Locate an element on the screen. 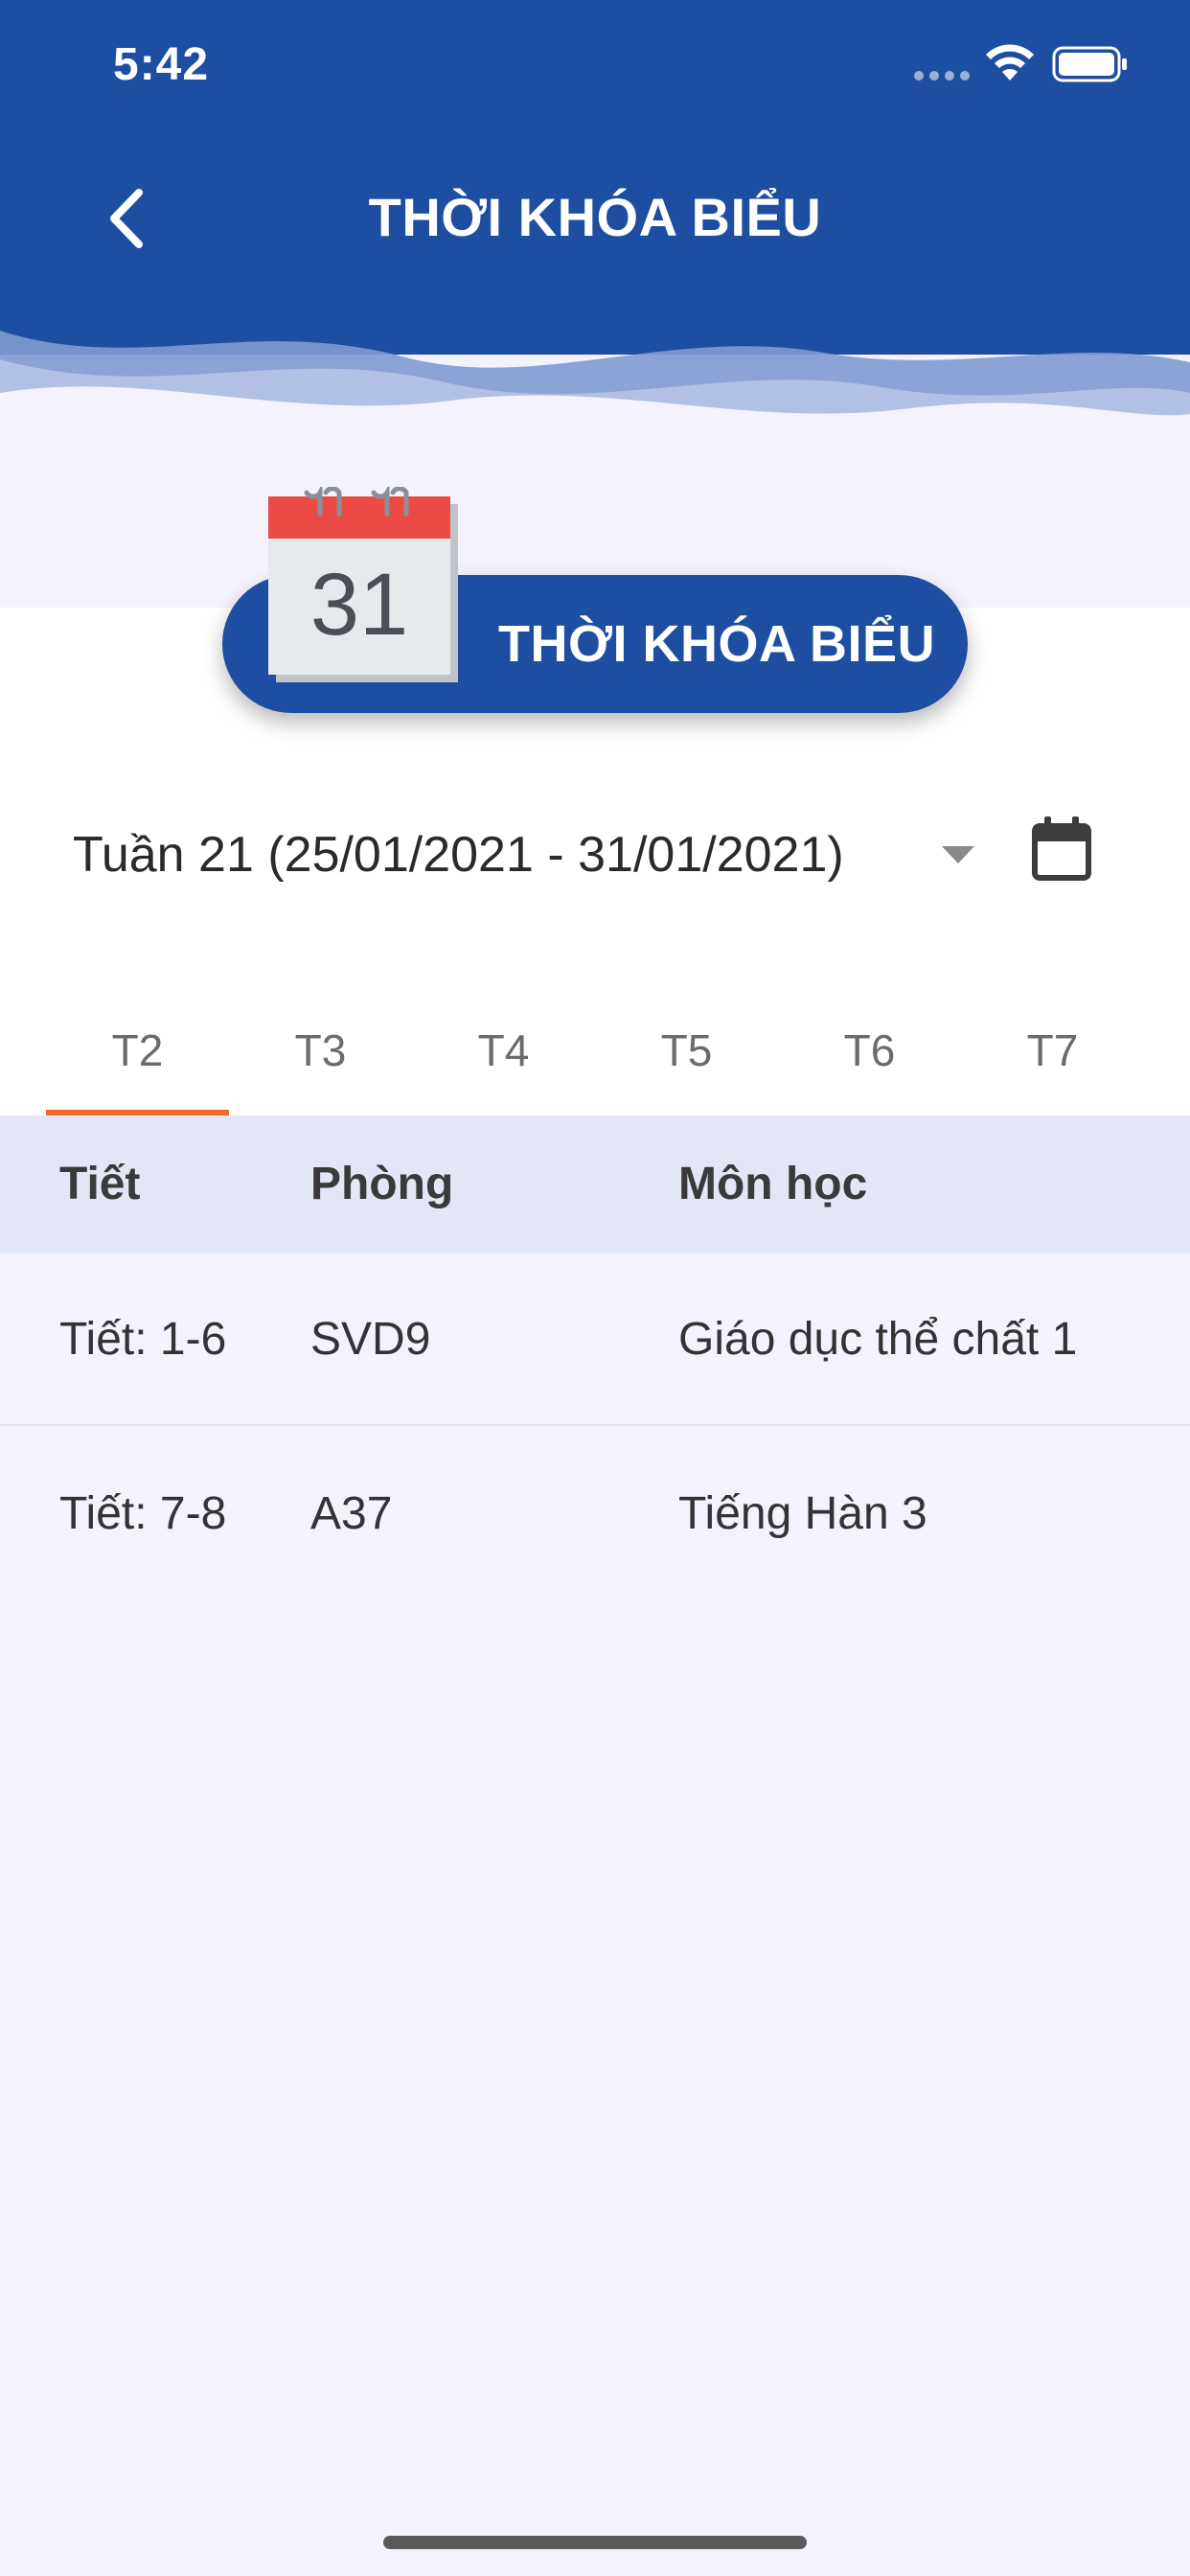  page-title: THỜI KHÓA BIỂU is located at coordinates (595, 217).